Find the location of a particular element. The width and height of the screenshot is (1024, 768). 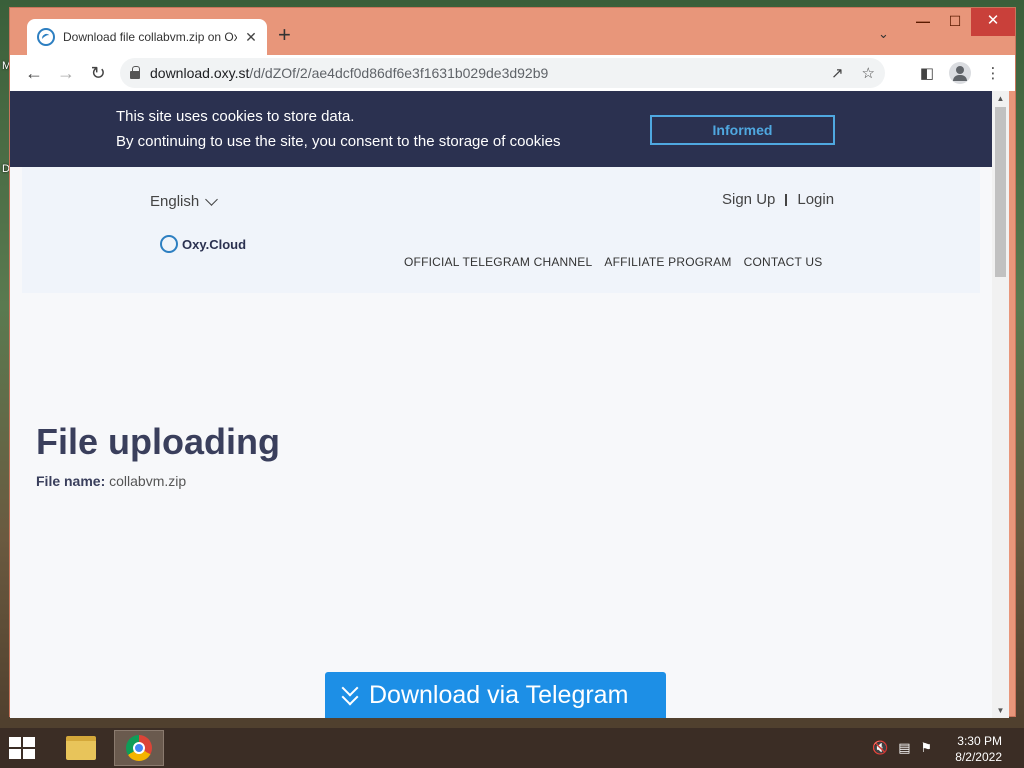

file-explorer-taskbar-button is located at coordinates (81, 748).